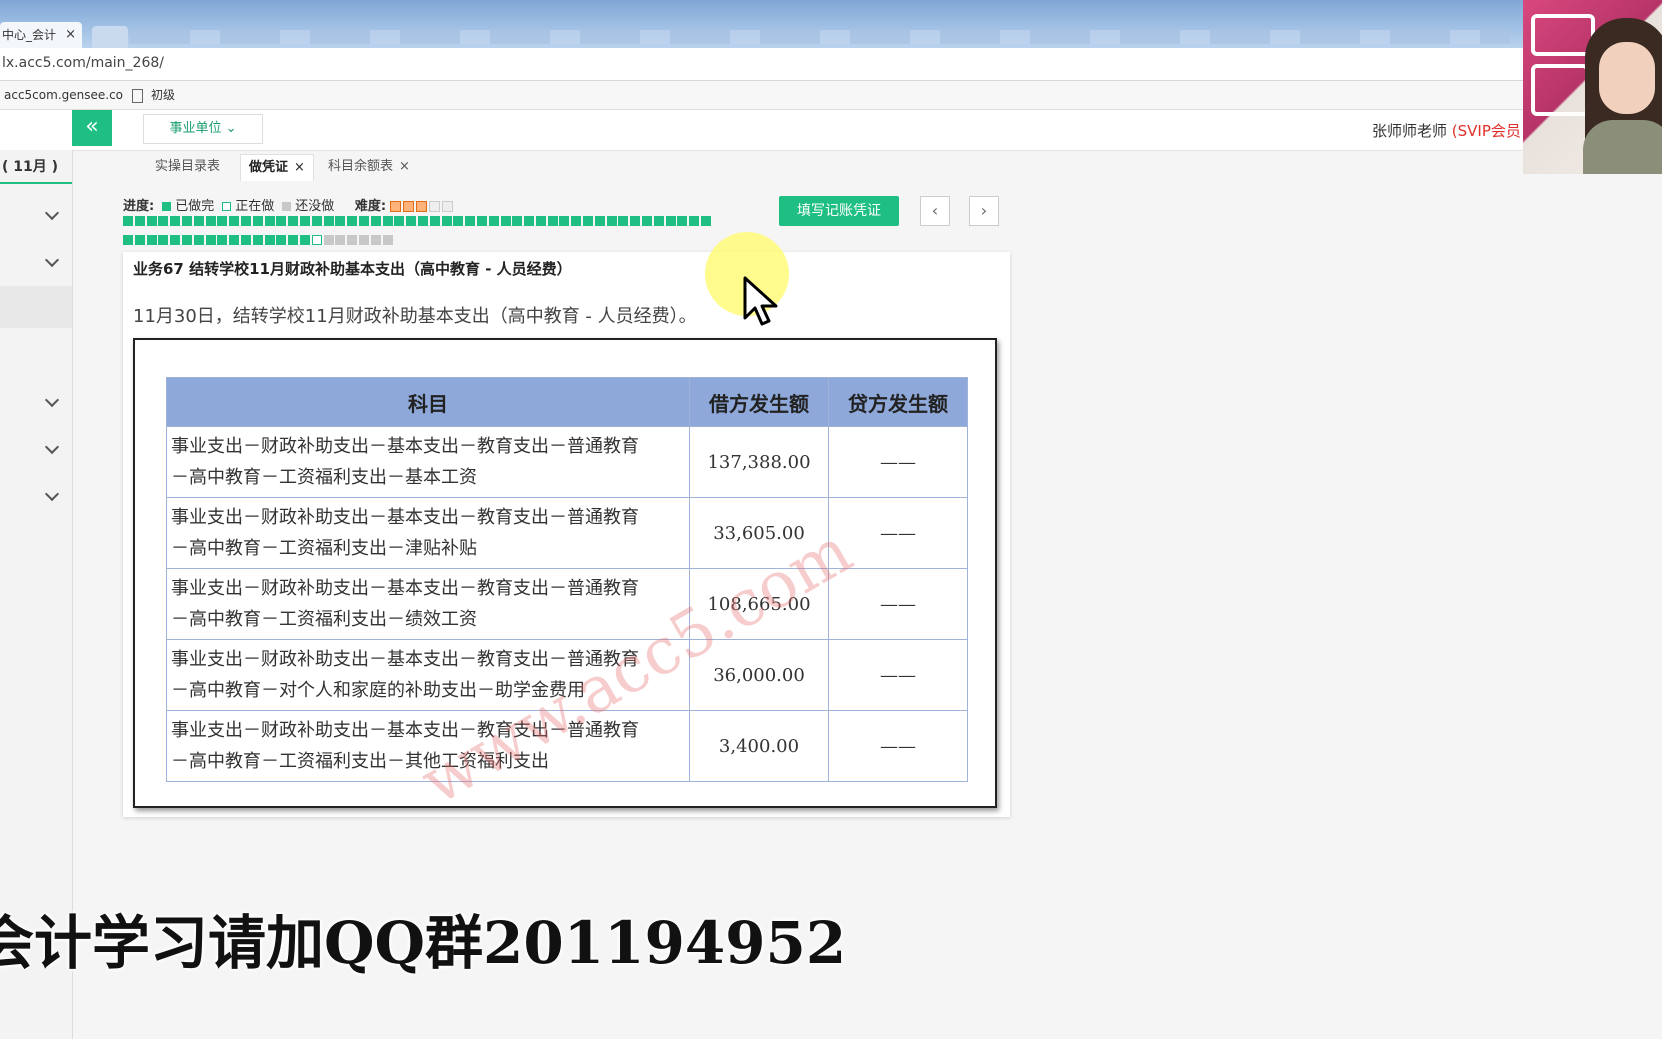 This screenshot has height=1039, width=1662. I want to click on tab-balance-sheet: 科目余额表 ×, so click(369, 167).